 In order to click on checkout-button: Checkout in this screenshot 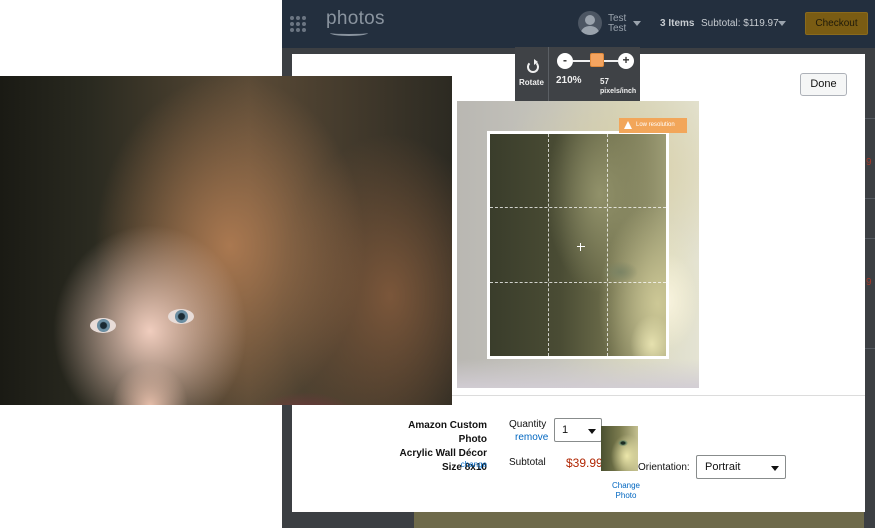, I will do `click(836, 23)`.